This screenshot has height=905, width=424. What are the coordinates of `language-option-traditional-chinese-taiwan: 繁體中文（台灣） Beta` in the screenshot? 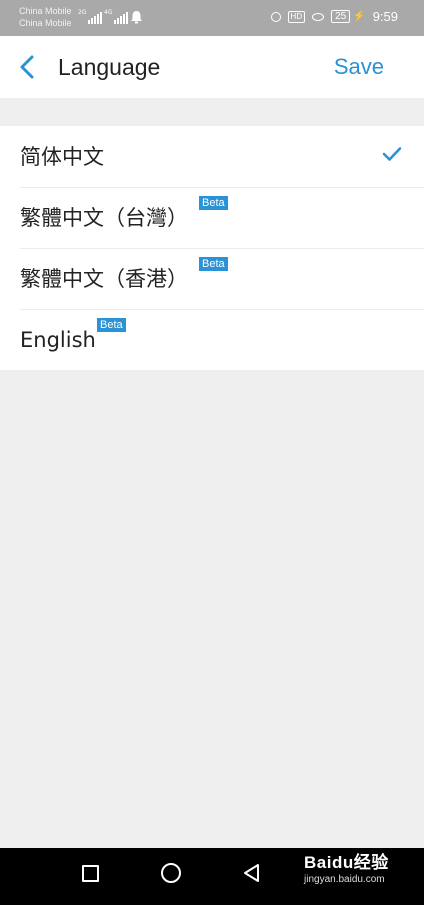 It's located at (212, 217).